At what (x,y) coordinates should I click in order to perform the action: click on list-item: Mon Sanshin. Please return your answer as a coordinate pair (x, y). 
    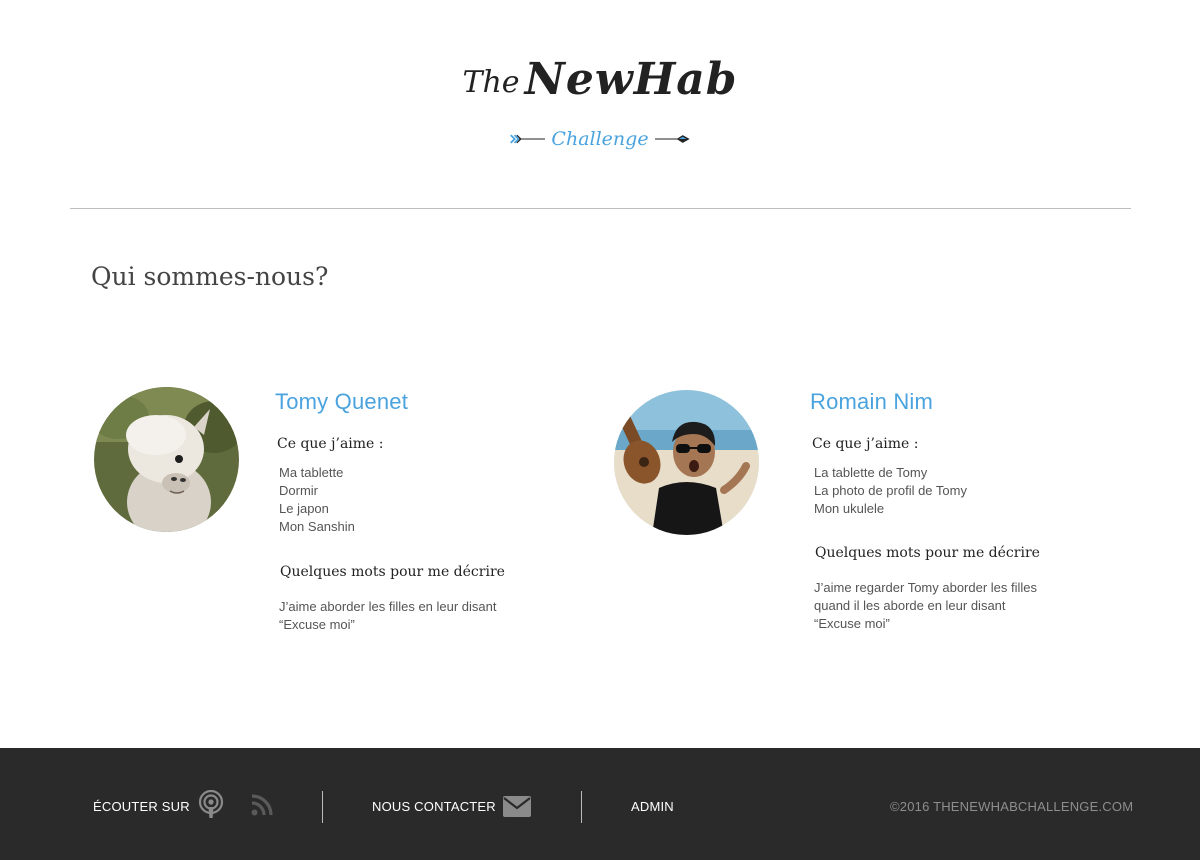
    Looking at the image, I should click on (317, 526).